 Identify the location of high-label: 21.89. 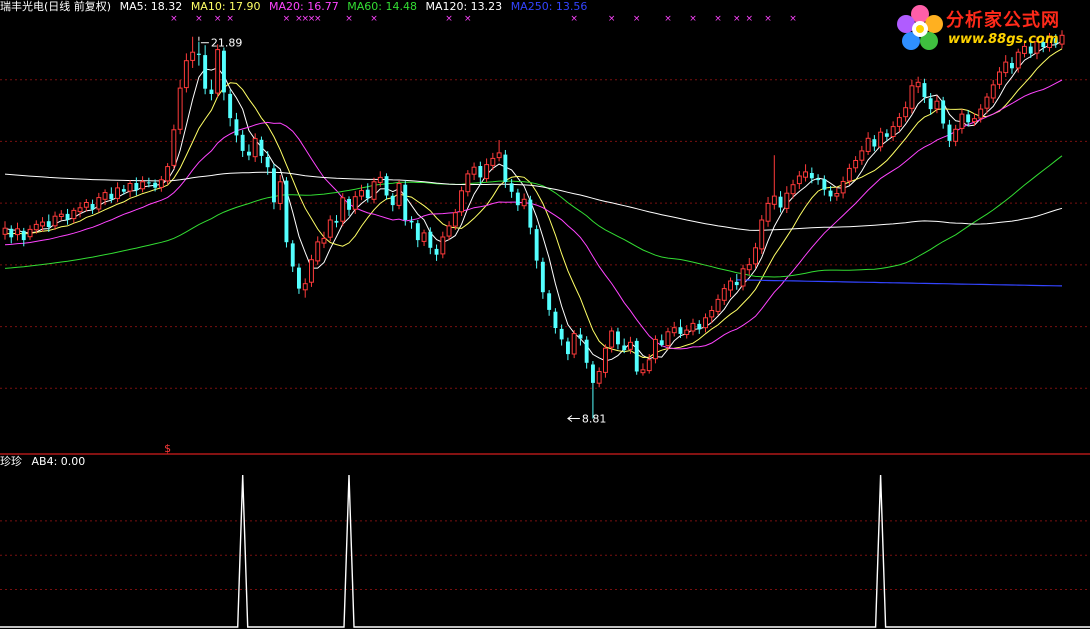
(227, 43).